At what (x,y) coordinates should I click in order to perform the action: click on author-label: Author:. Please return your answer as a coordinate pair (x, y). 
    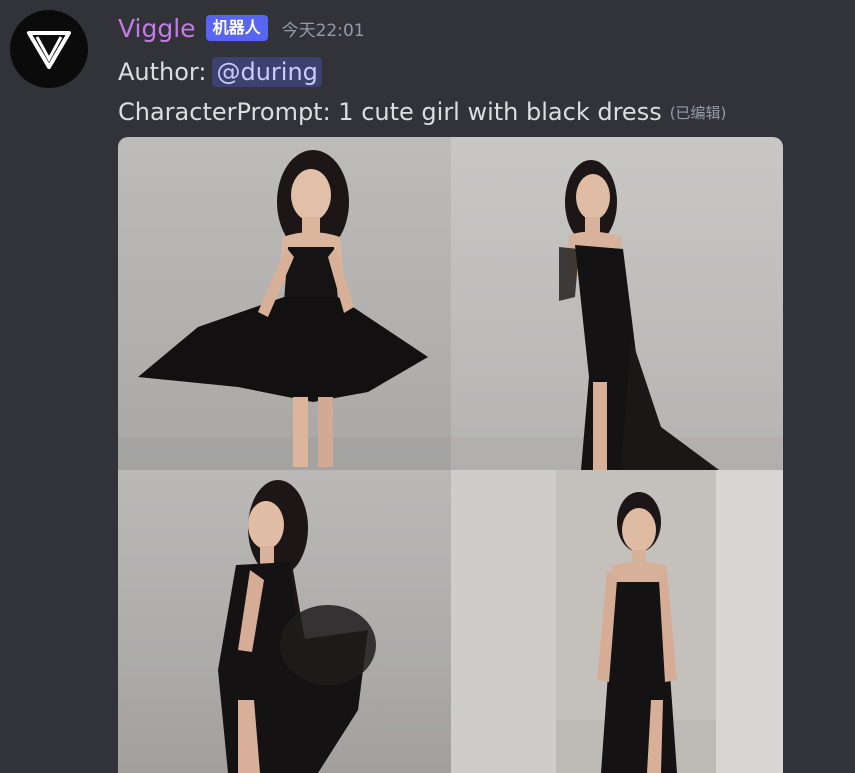
    Looking at the image, I should click on (162, 72).